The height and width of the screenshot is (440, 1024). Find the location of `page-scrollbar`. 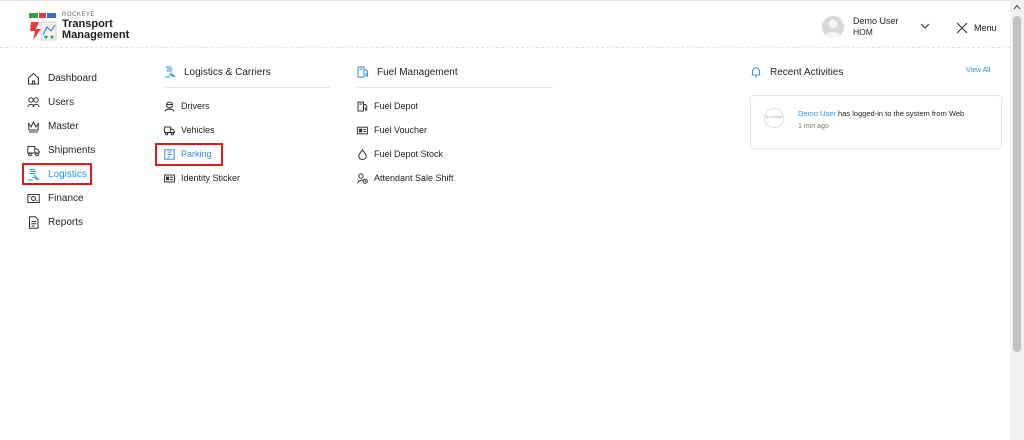

page-scrollbar is located at coordinates (1017, 220).